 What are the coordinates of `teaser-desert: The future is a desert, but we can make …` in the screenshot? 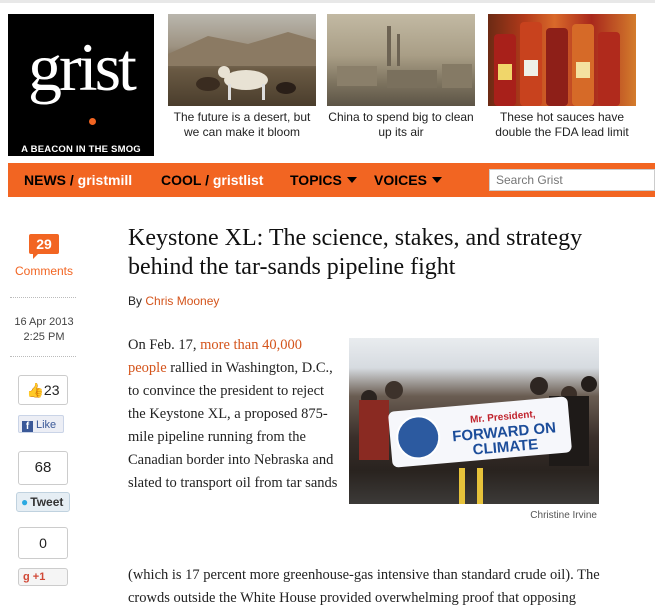 It's located at (242, 77).